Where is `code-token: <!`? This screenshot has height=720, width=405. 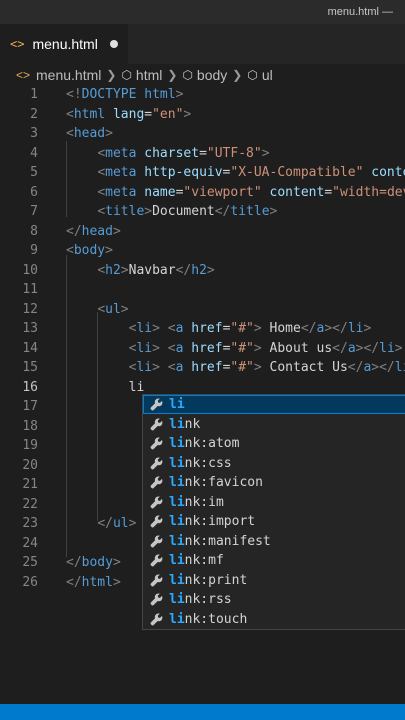 code-token: <! is located at coordinates (74, 94).